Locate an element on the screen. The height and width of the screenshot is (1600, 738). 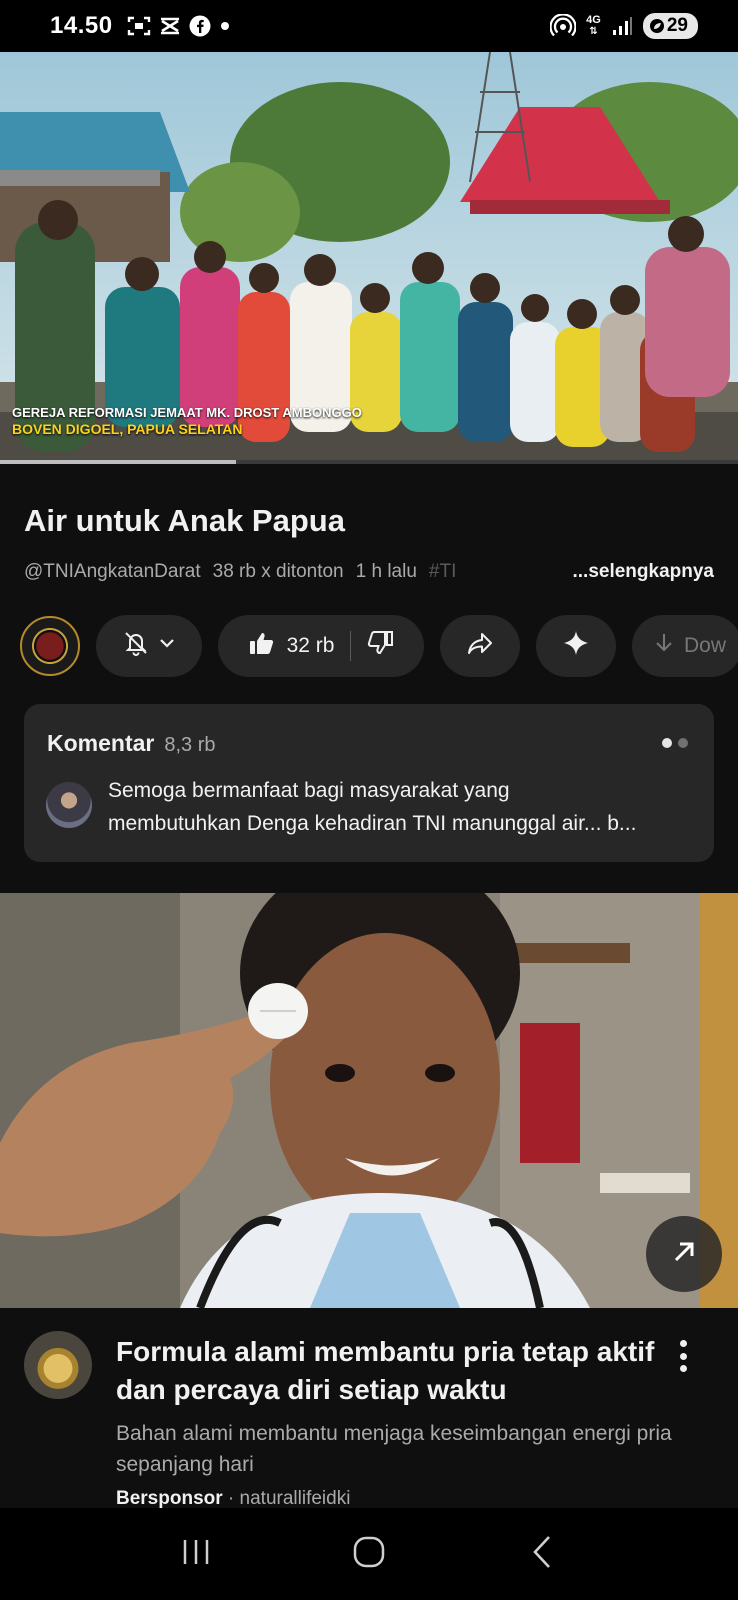
dislike-button is located at coordinates (373, 646).